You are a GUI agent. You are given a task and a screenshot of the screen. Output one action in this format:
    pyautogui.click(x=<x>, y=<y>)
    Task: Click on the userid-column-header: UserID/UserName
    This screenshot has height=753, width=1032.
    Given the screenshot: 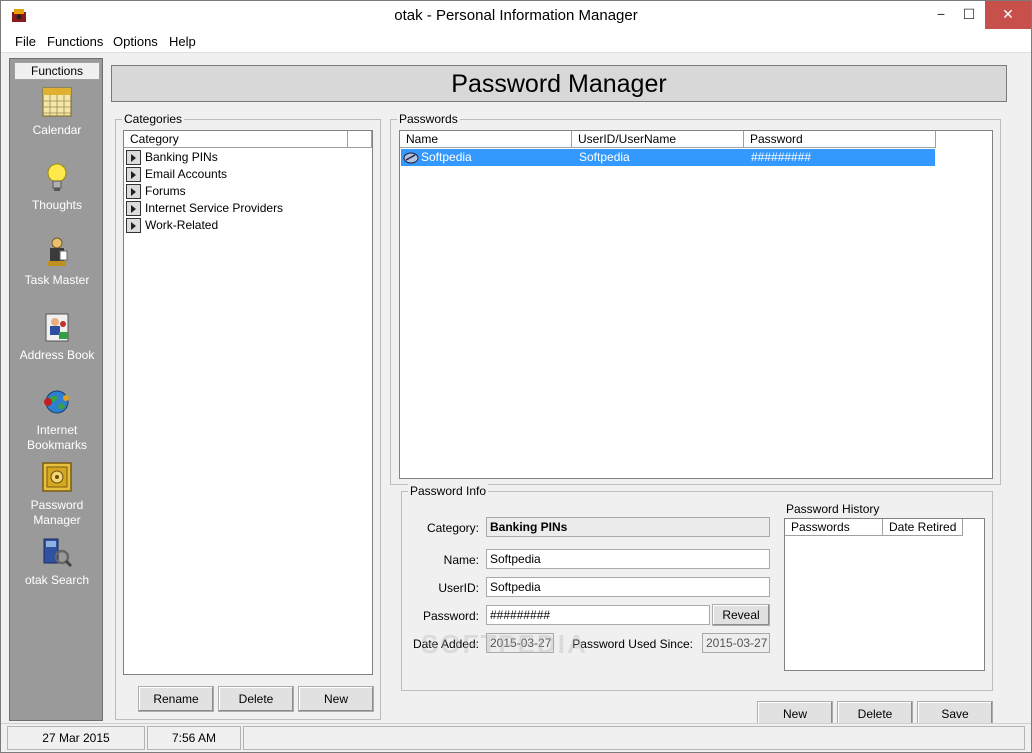 What is the action you would take?
    pyautogui.click(x=658, y=139)
    